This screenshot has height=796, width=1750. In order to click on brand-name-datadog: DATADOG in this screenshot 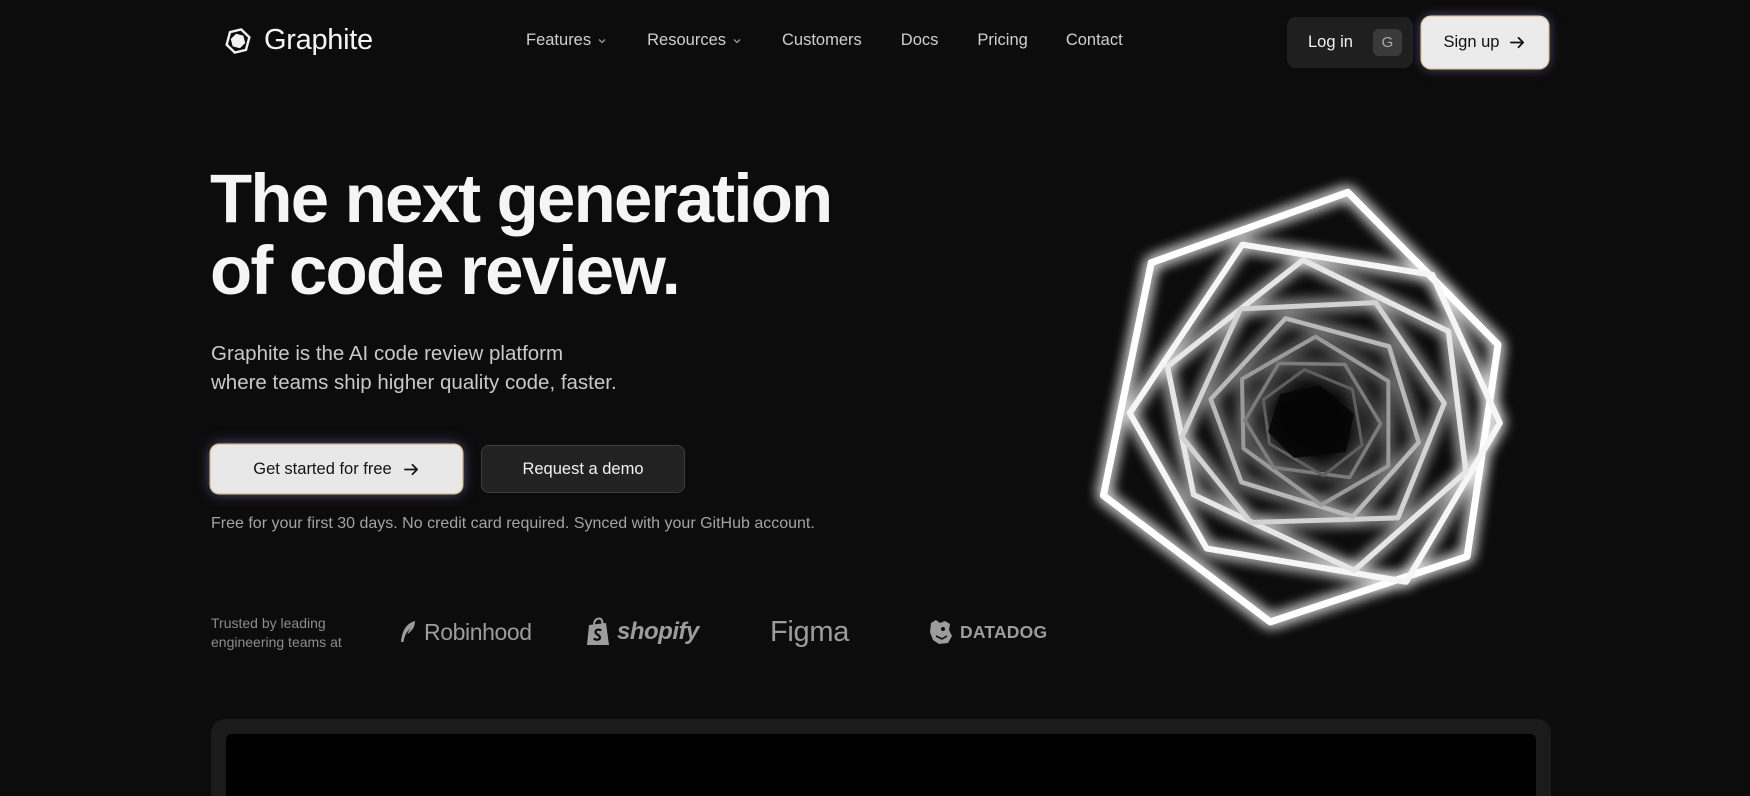, I will do `click(1004, 631)`.